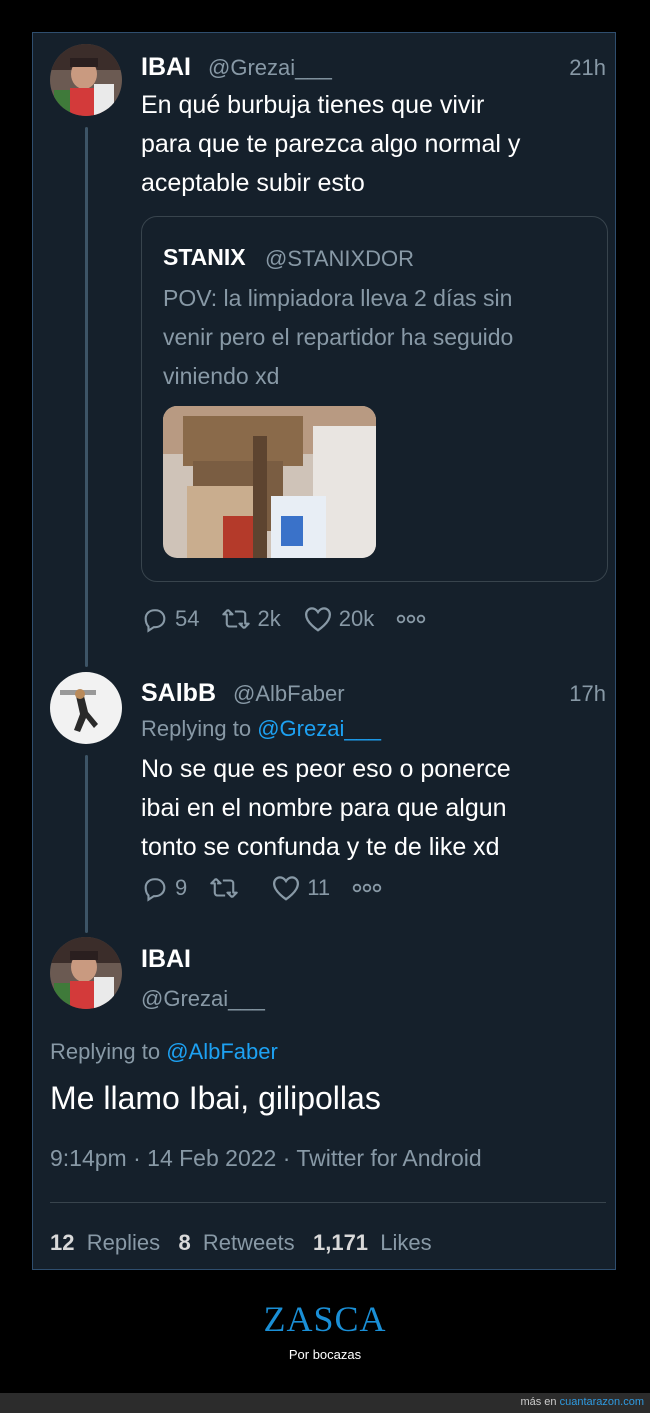 This screenshot has width=650, height=1413. What do you see at coordinates (338, 337) in the screenshot?
I see `quoted-text-line: venir pero el repartidor ha seguido` at bounding box center [338, 337].